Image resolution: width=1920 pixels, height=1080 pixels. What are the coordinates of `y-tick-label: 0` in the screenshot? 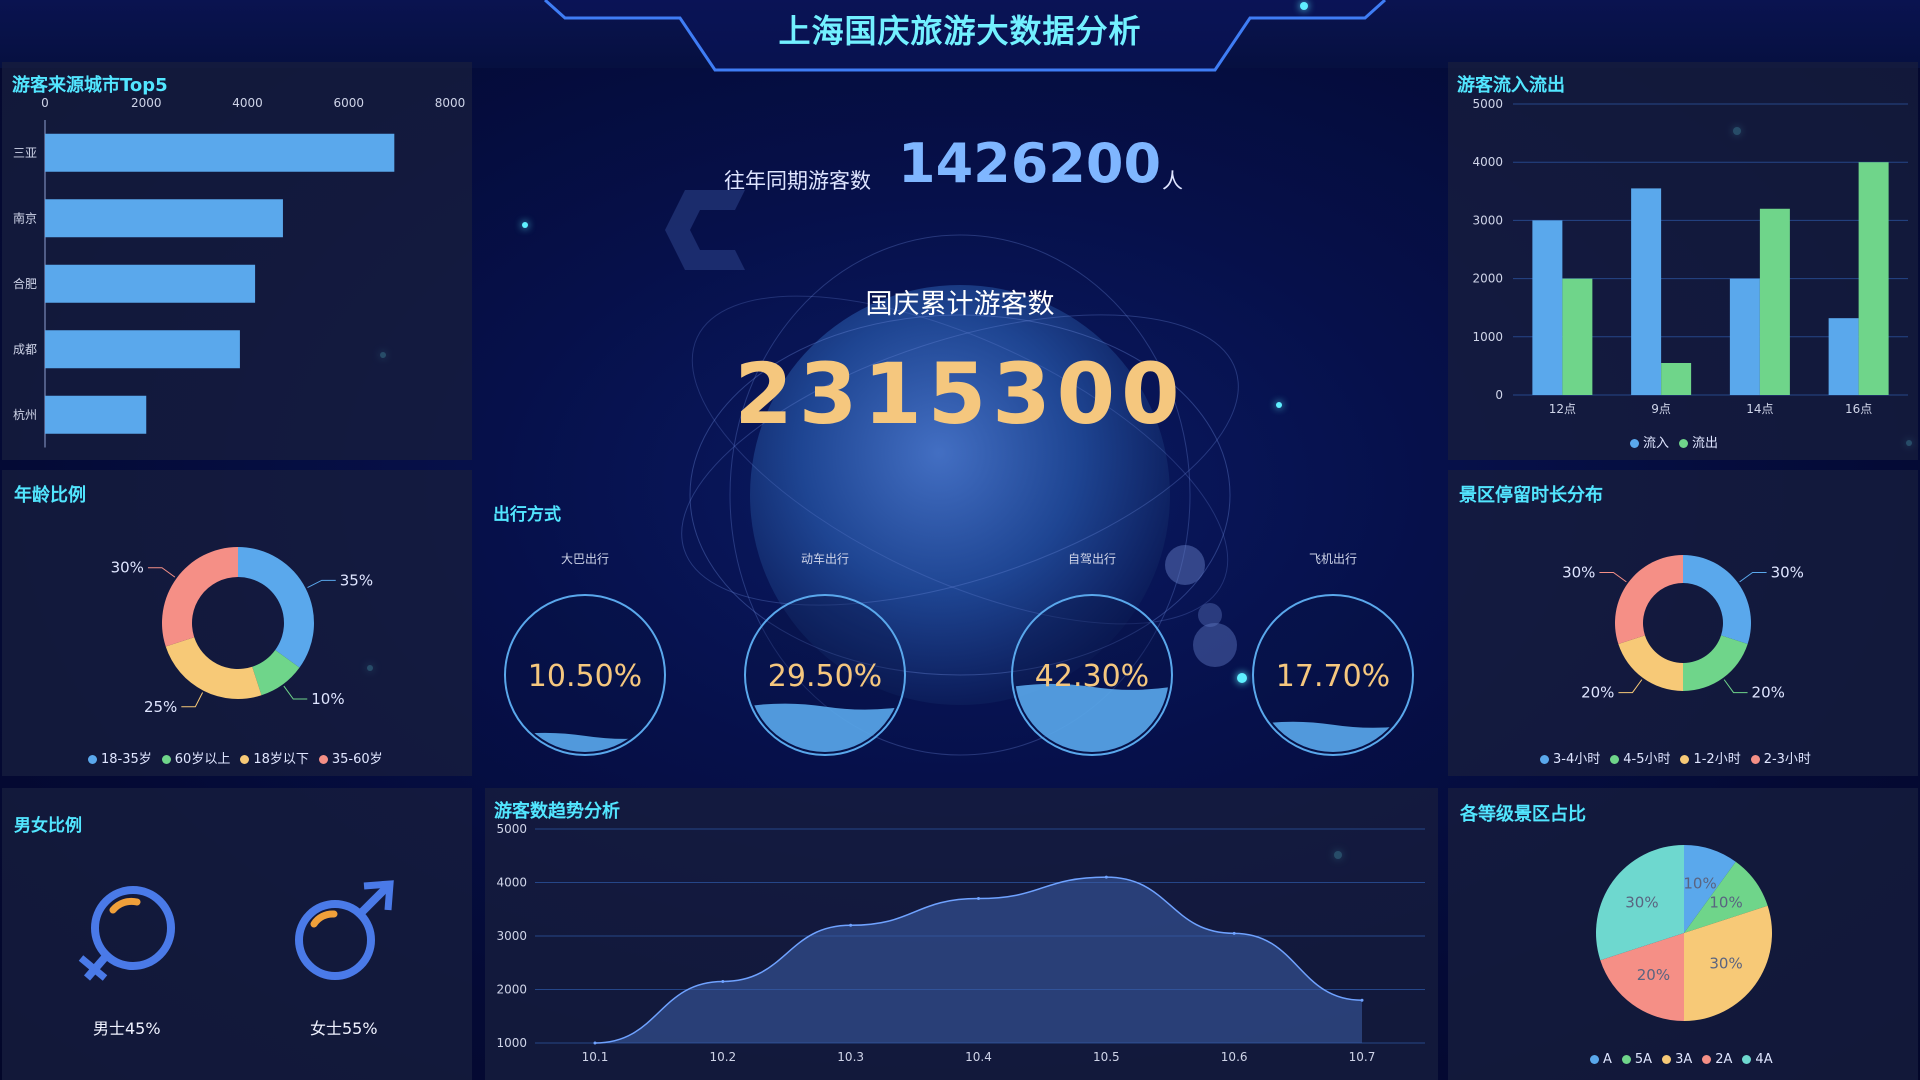 It's located at (1499, 395).